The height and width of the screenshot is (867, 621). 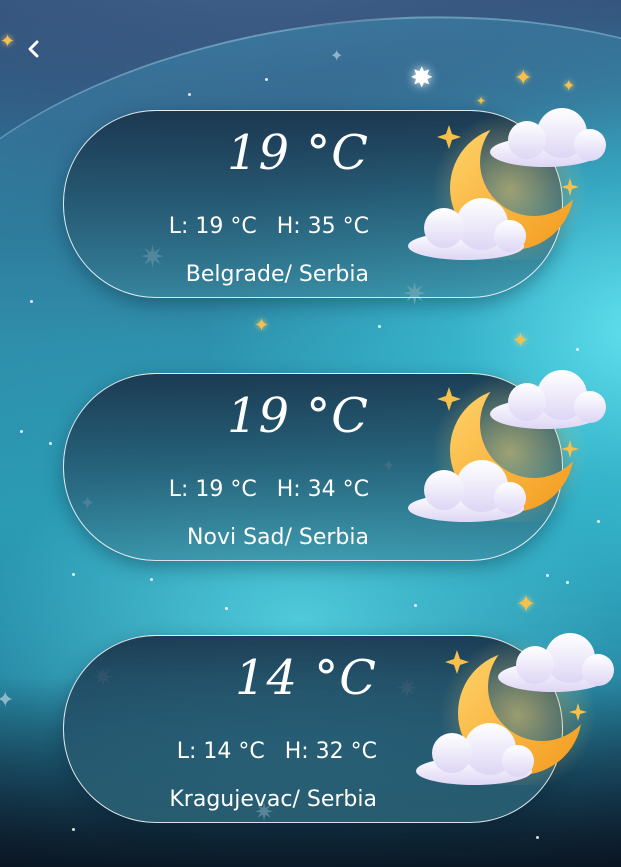 What do you see at coordinates (422, 77) in the screenshot?
I see `star-icon: ✸` at bounding box center [422, 77].